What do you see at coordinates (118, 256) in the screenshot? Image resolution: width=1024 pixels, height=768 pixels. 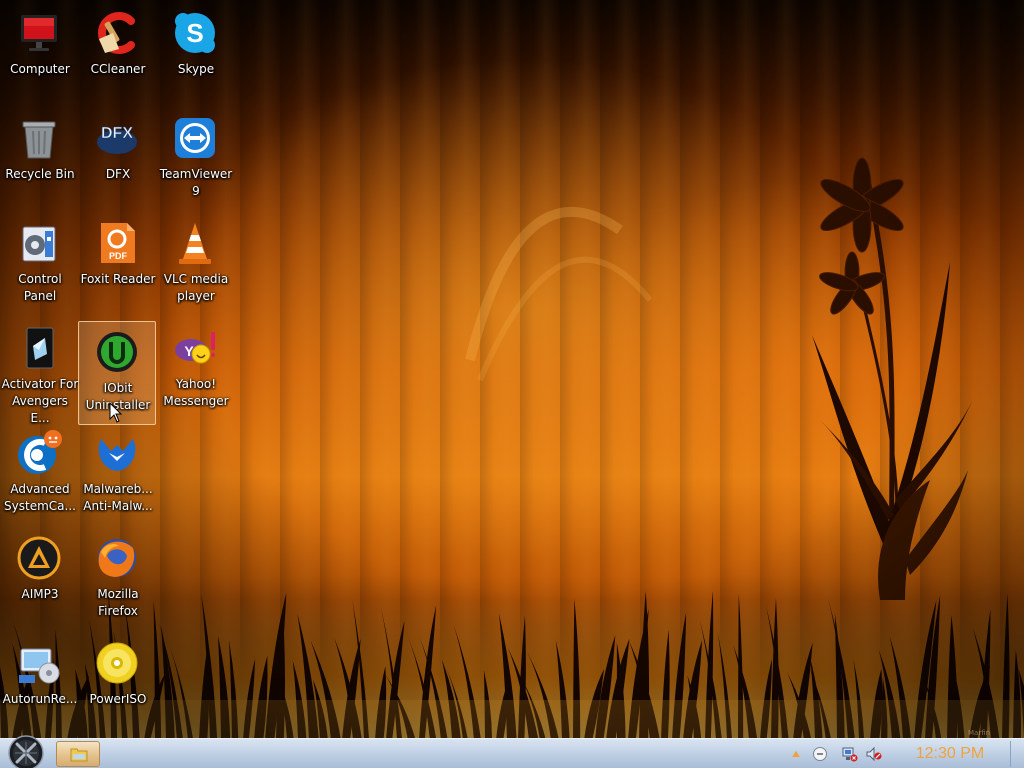 I see `svg-text: PDF` at bounding box center [118, 256].